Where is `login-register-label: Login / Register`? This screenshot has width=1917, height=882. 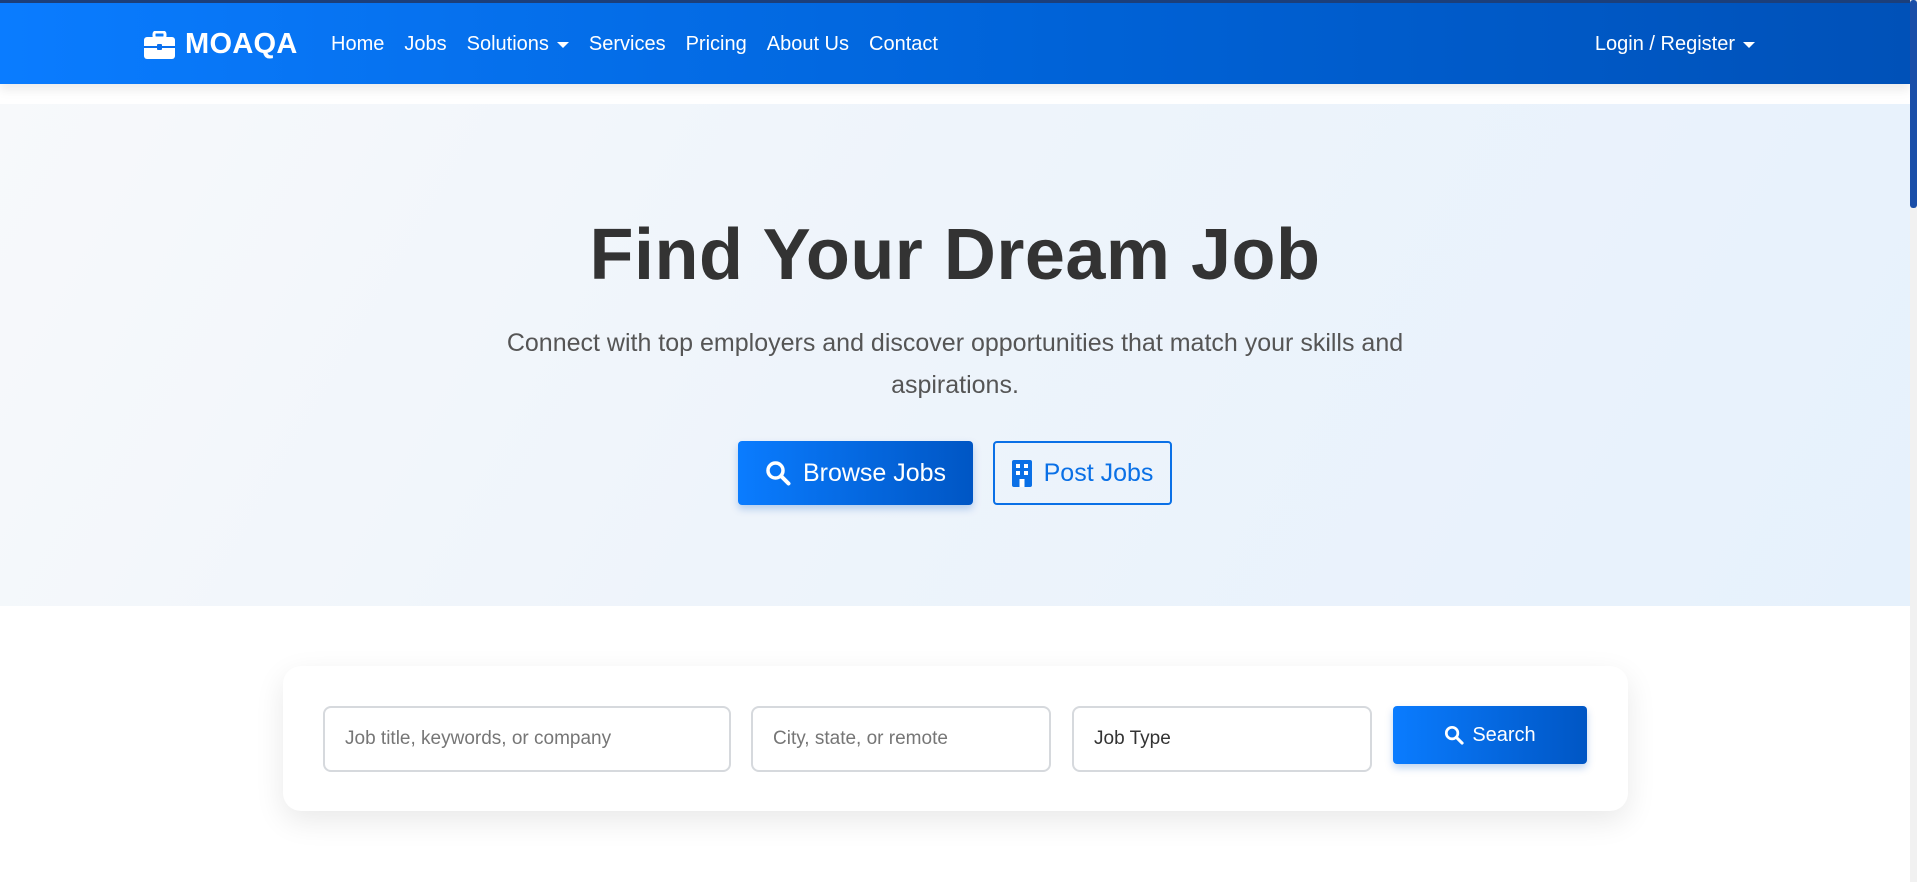 login-register-label: Login / Register is located at coordinates (1664, 44).